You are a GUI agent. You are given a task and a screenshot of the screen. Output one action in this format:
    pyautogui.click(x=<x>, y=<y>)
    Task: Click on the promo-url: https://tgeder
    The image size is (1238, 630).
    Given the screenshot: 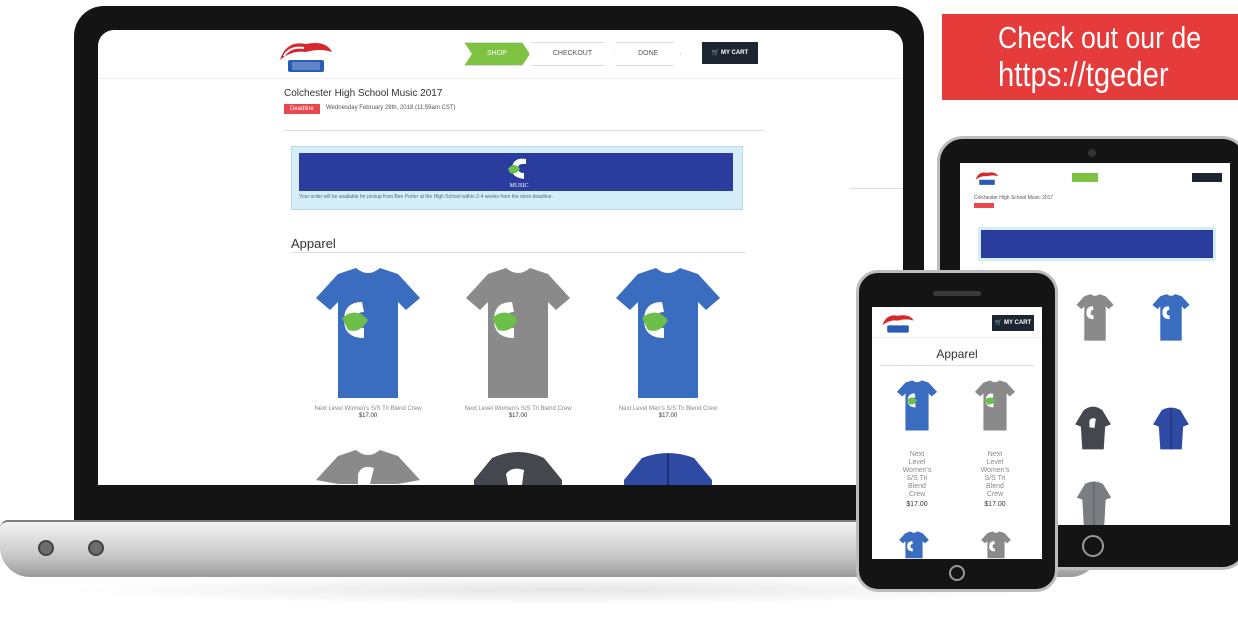 What is the action you would take?
    pyautogui.click(x=1083, y=75)
    